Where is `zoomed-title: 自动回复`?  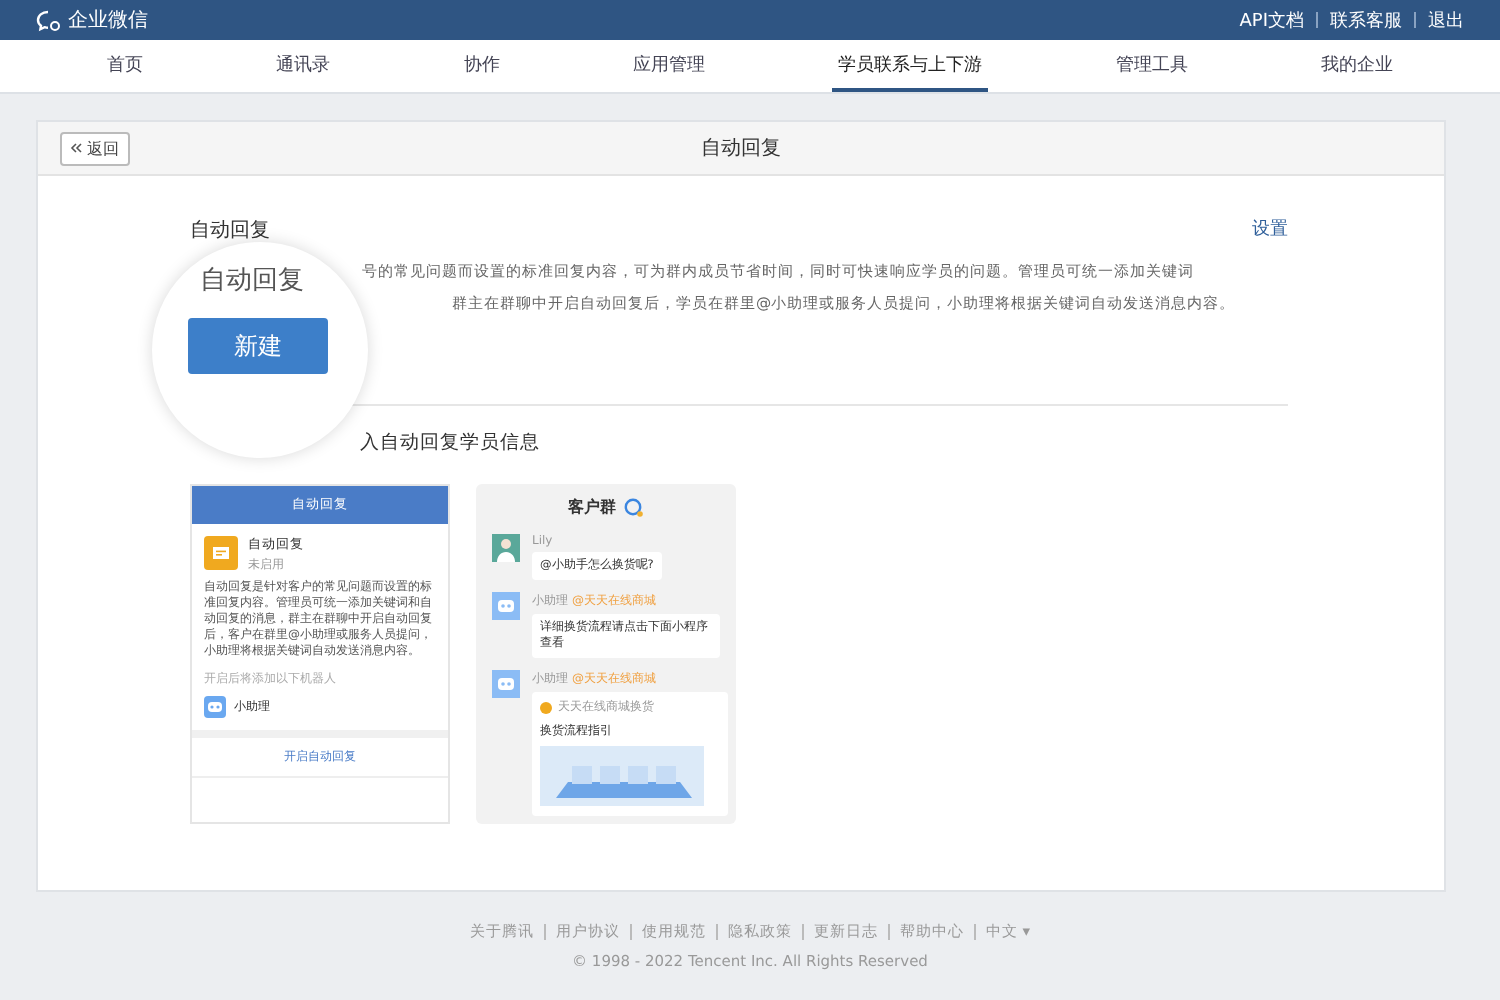
zoomed-title: 自动回复 is located at coordinates (252, 281).